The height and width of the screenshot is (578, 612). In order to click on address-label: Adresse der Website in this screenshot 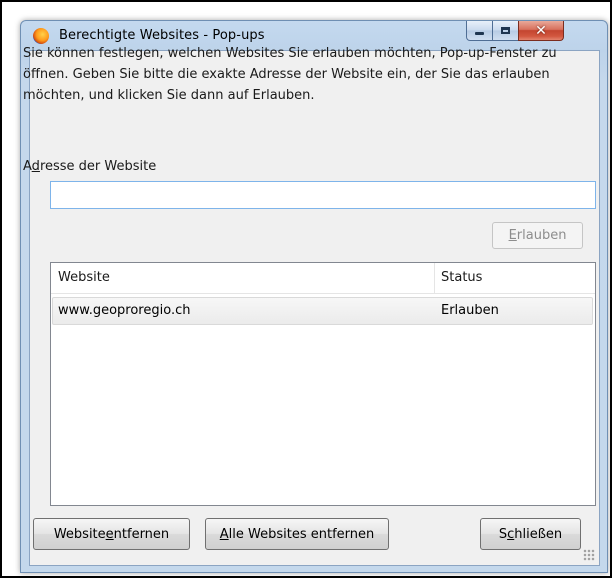, I will do `click(89, 166)`.